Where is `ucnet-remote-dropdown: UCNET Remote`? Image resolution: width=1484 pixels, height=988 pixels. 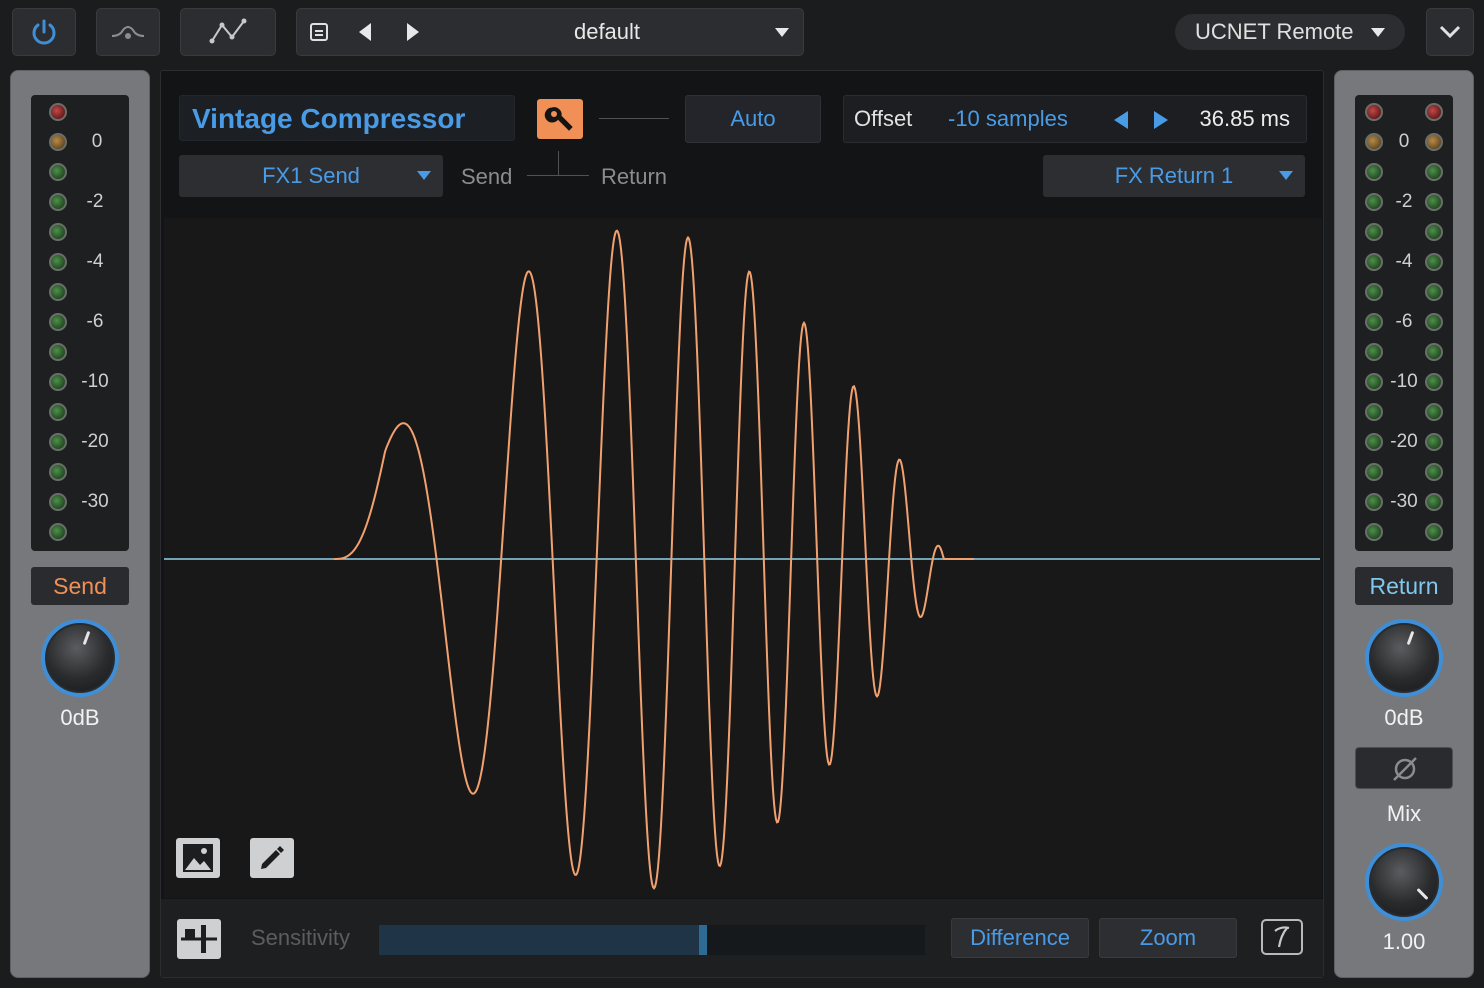 ucnet-remote-dropdown: UCNET Remote is located at coordinates (1290, 32).